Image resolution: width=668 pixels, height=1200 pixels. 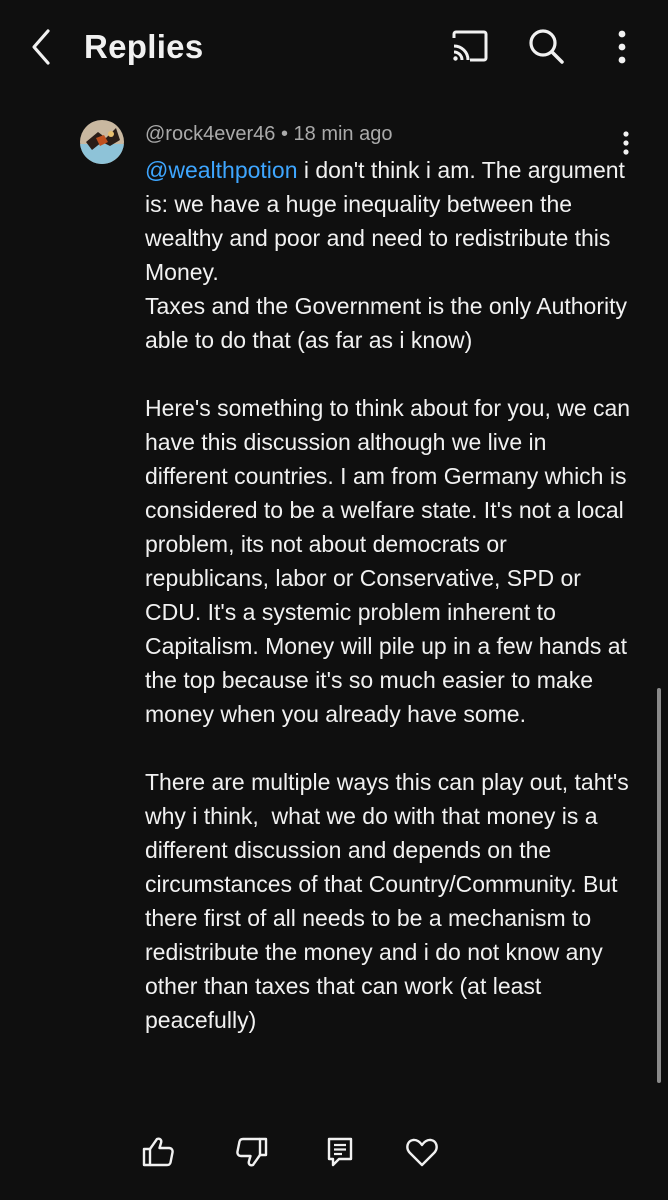 I want to click on heart-icon, so click(x=422, y=1152).